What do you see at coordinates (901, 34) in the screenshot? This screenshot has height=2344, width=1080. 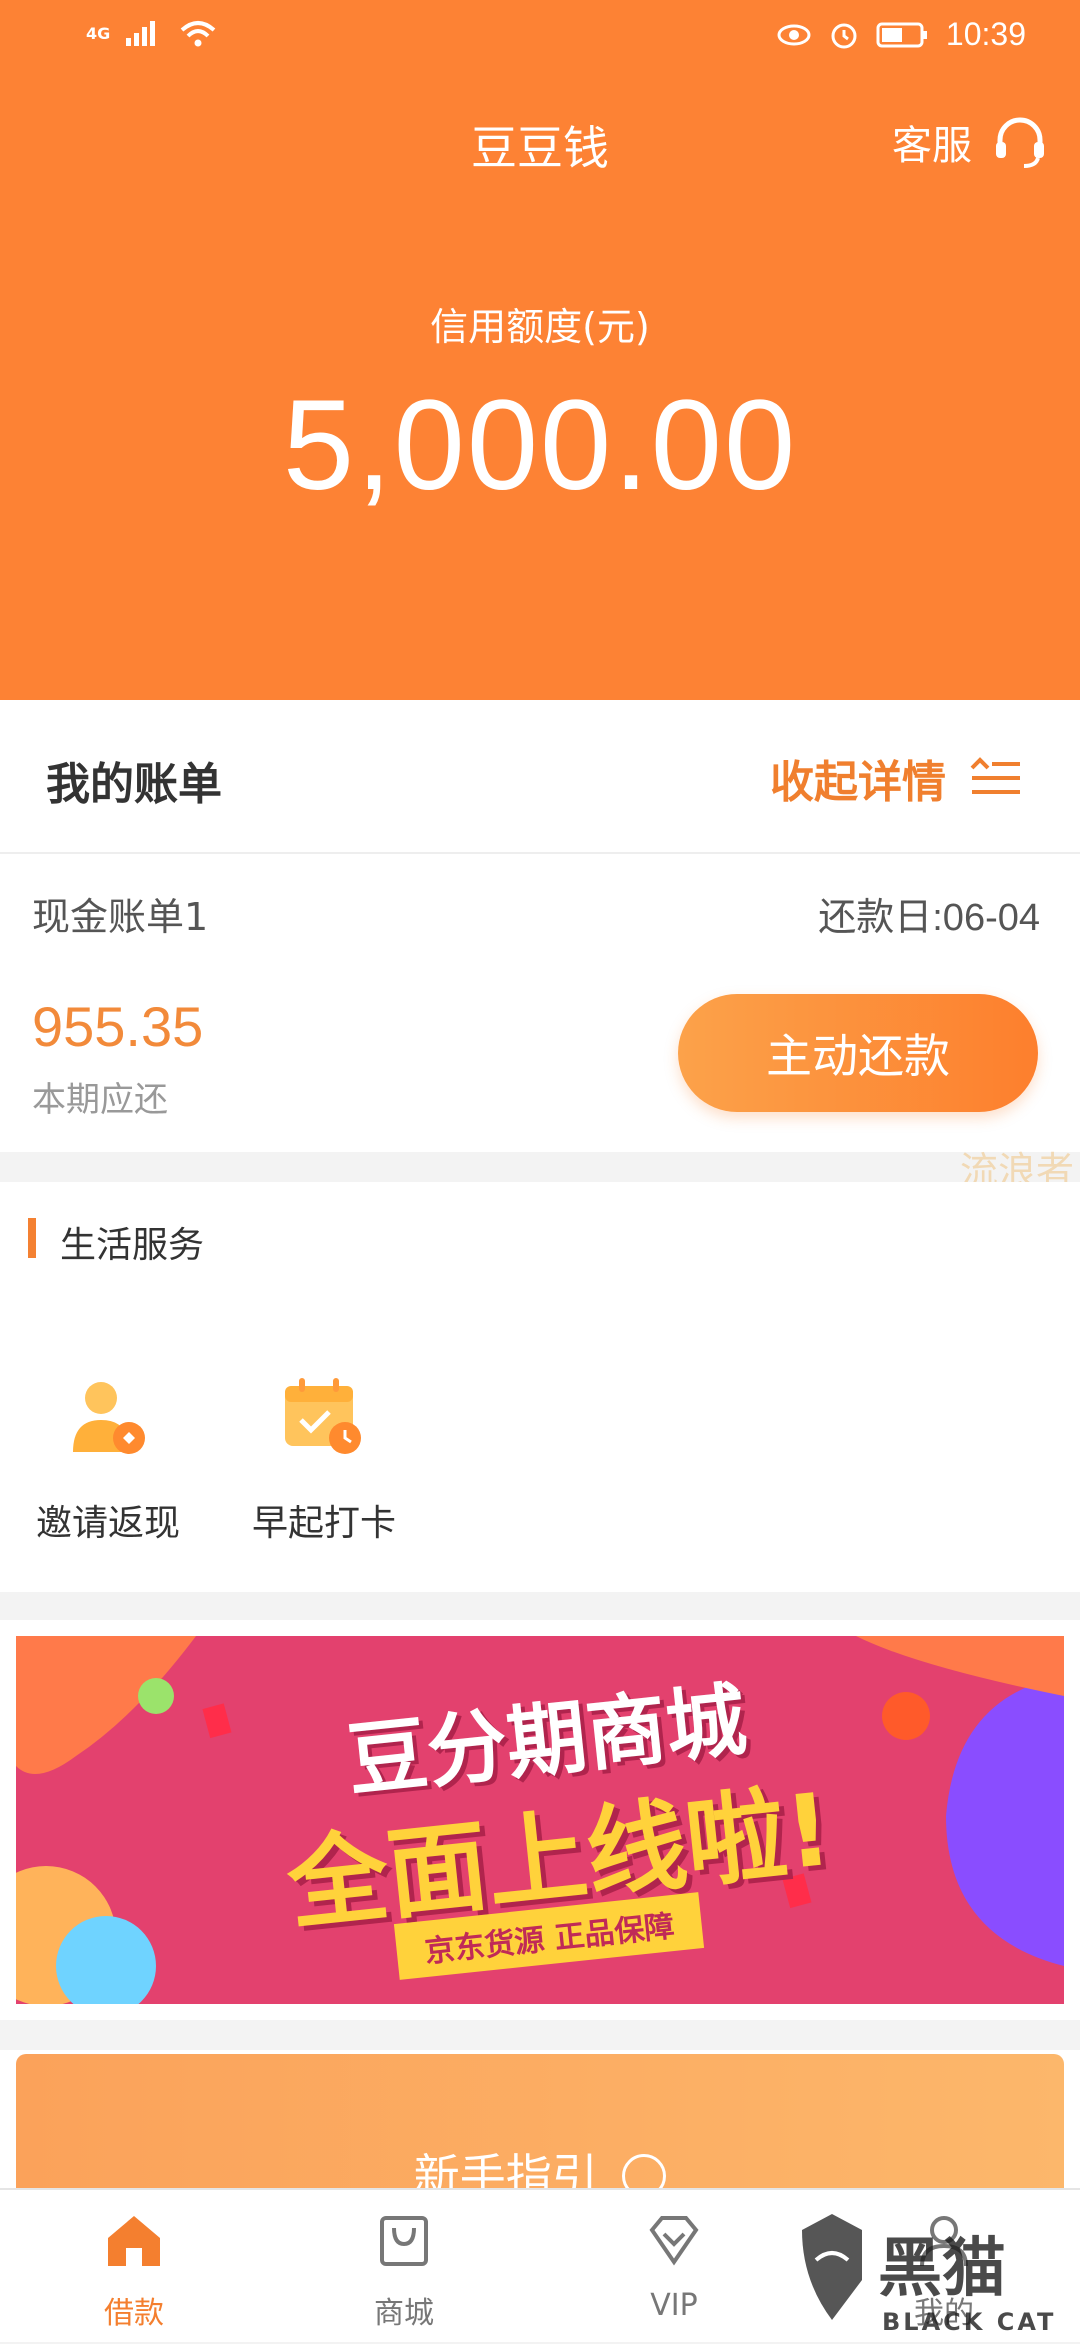 I see `battery-icon` at bounding box center [901, 34].